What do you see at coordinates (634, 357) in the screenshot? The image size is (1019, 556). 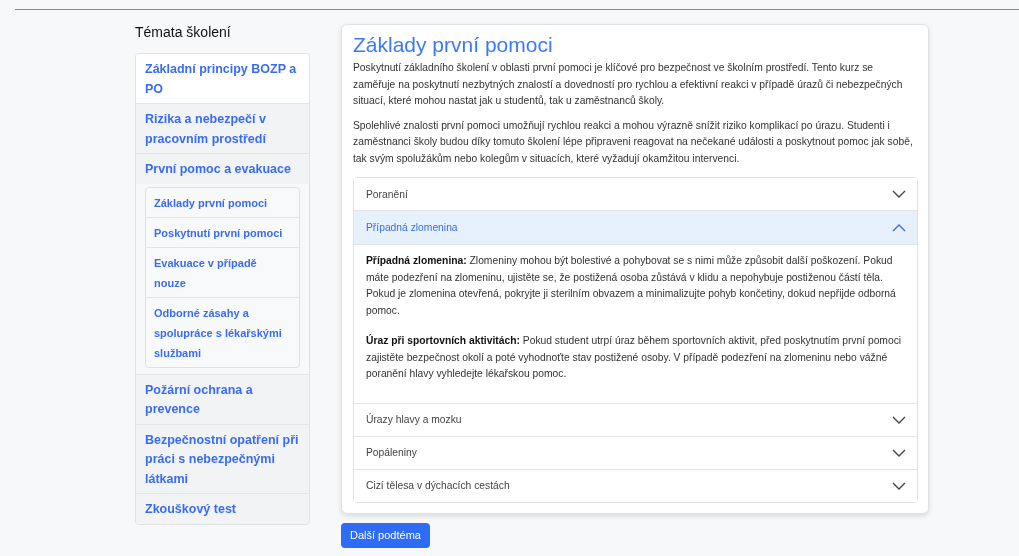 I see `accordion-paragraph: Úraz při sportovních aktivitách: Pokud student utrpí úraz během sportovních aktivit, před poskytnutím první pomoci zajistěte bezpečnost okolí a poté vyhodnoťte stav postižené osoby. V případě podezření na zlomeninu nebo vážné poranění hlavy vyhledejte lékařskou pomoc.` at bounding box center [634, 357].